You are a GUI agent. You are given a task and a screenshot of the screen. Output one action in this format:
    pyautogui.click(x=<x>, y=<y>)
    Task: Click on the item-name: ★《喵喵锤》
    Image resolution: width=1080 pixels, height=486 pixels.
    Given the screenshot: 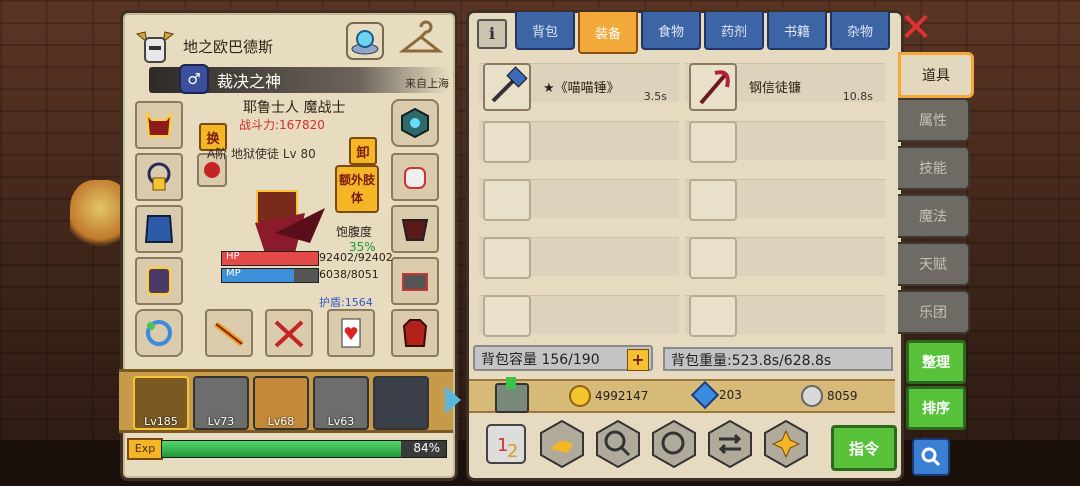 What is the action you would take?
    pyautogui.click(x=581, y=88)
    